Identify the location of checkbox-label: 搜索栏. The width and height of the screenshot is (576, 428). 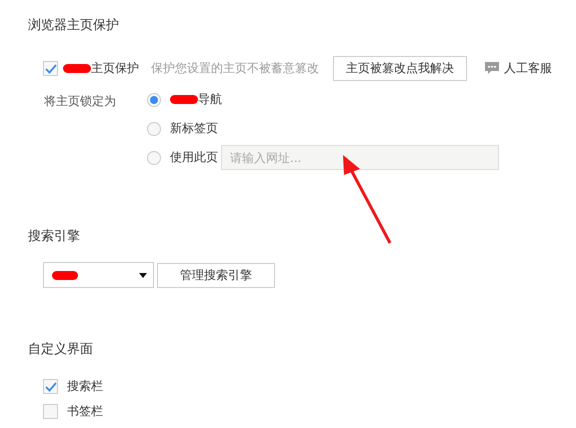
(85, 386).